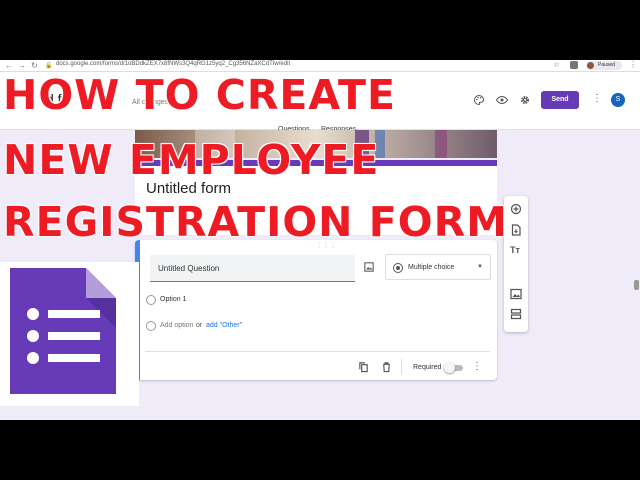 The width and height of the screenshot is (640, 480). What do you see at coordinates (49, 66) in the screenshot?
I see `lock-icon: 🔒` at bounding box center [49, 66].